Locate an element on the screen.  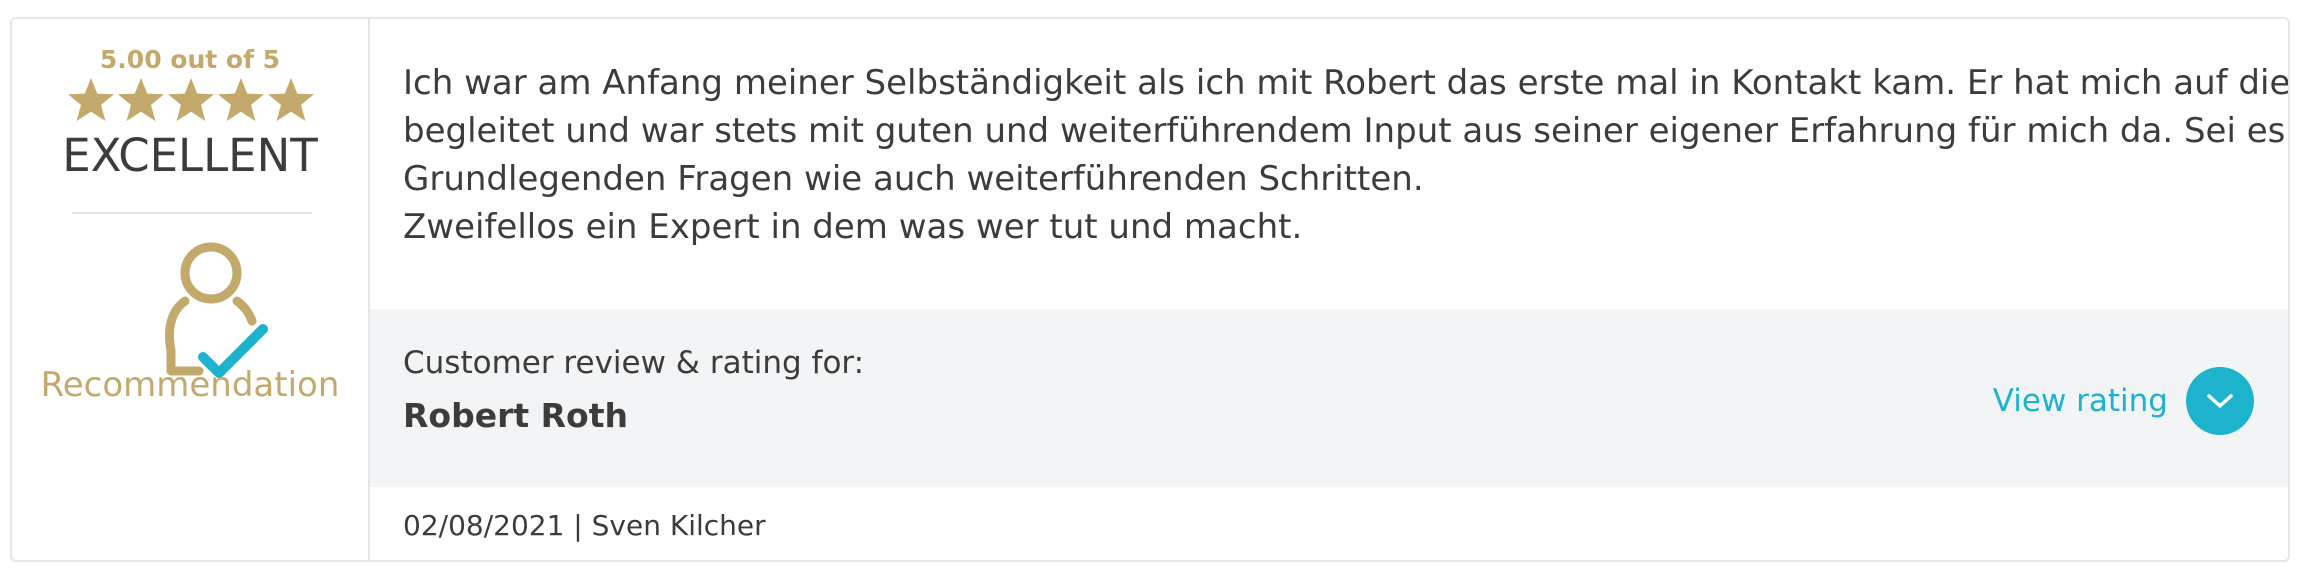
chevron-down-icon is located at coordinates (2220, 401).